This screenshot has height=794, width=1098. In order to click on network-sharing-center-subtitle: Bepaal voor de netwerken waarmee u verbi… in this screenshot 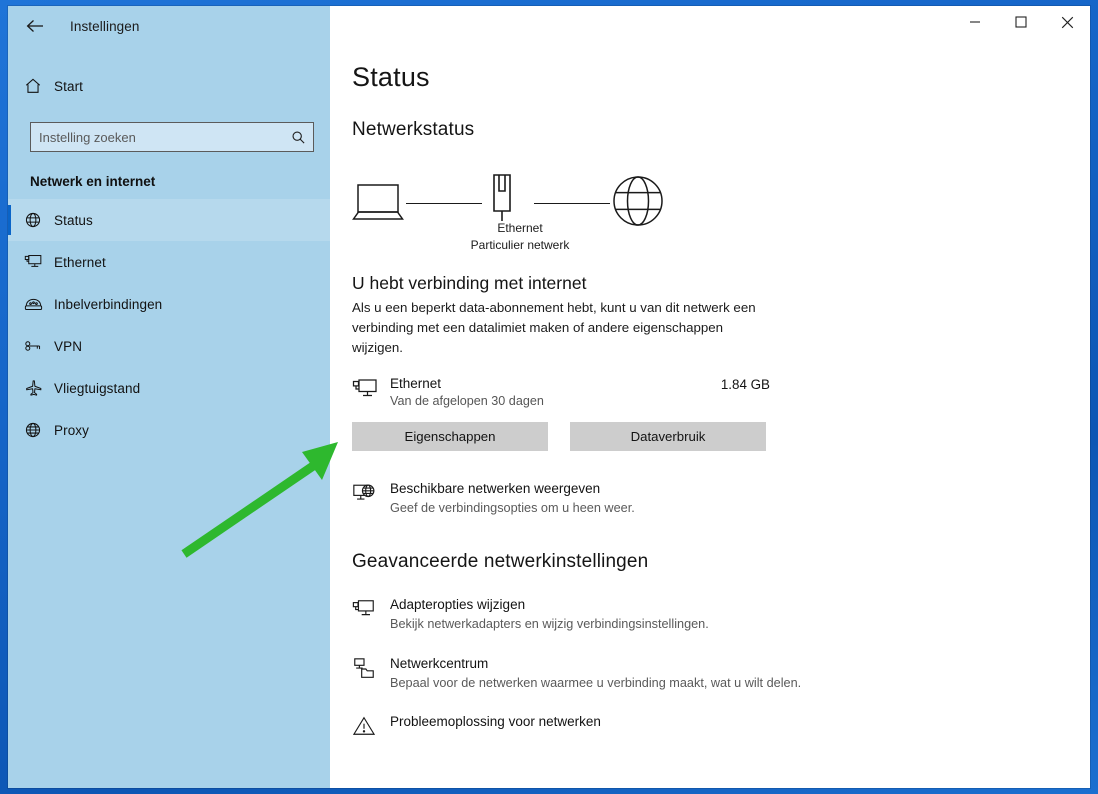, I will do `click(596, 682)`.